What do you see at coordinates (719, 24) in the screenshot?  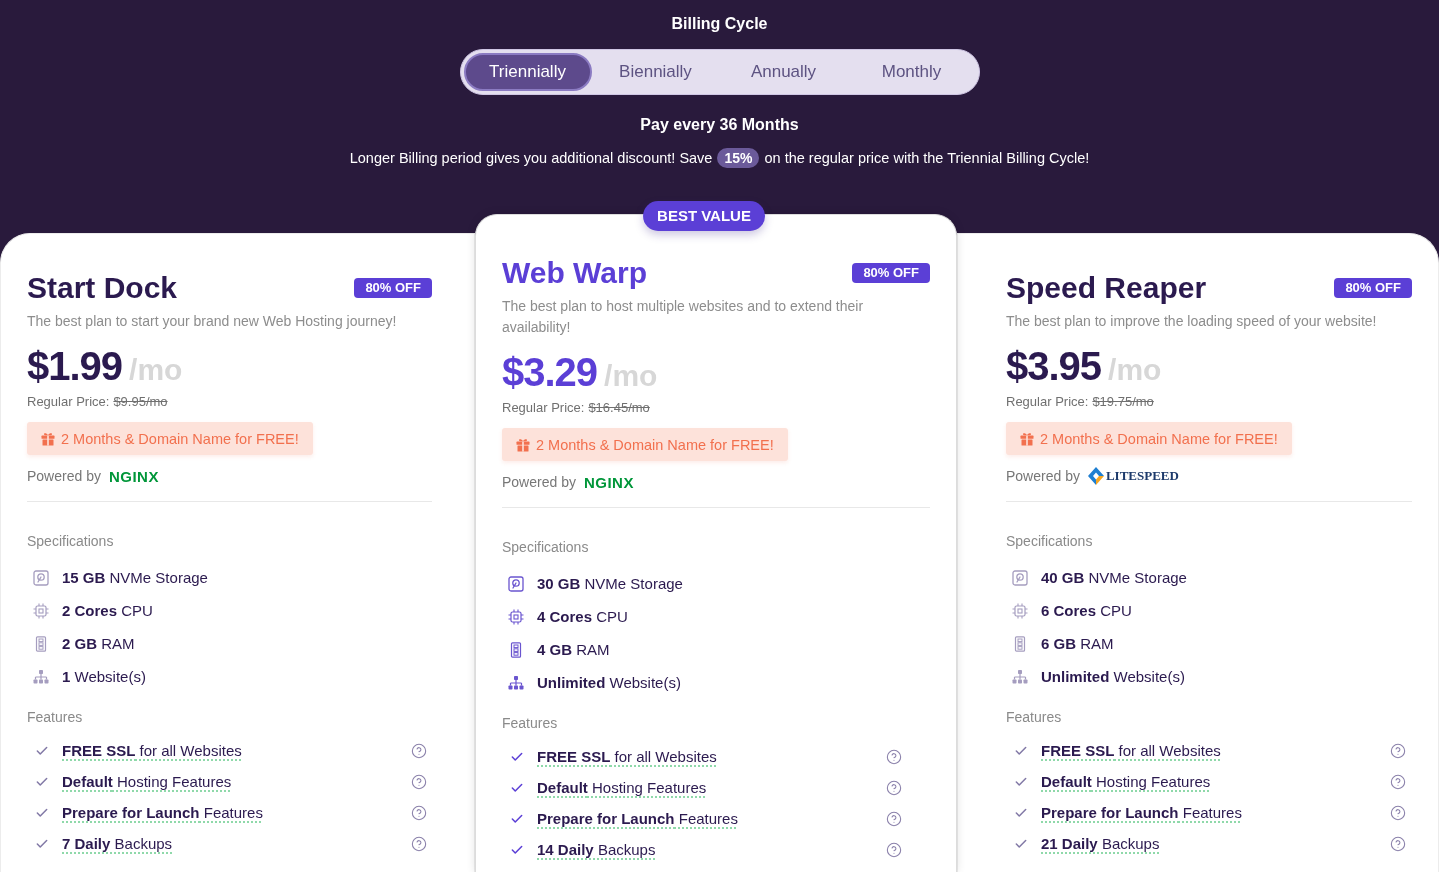 I see `billing-cycle-title: Billing Cycle` at bounding box center [719, 24].